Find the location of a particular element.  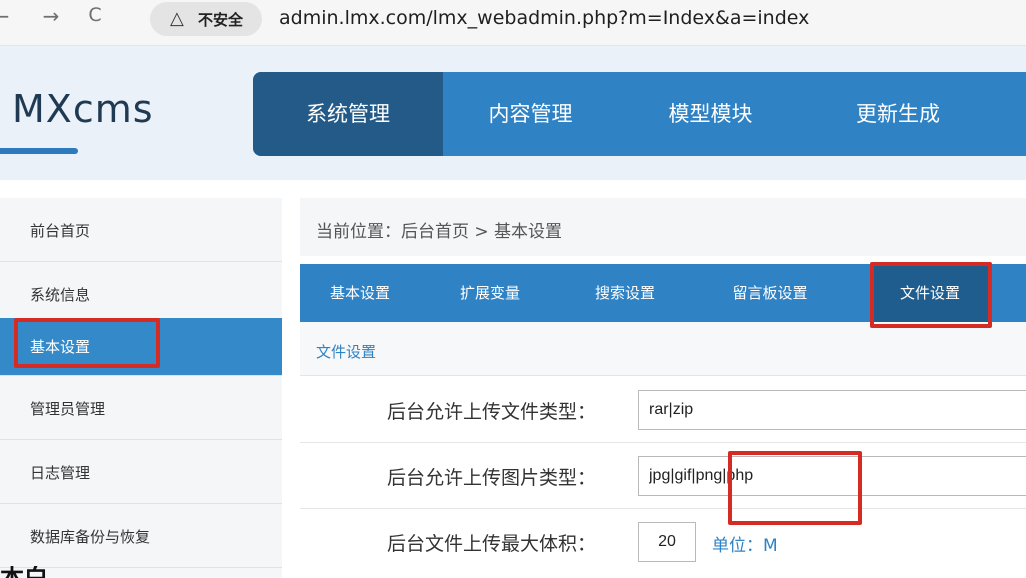

tab-update-generate: 更新生成 is located at coordinates (898, 114).